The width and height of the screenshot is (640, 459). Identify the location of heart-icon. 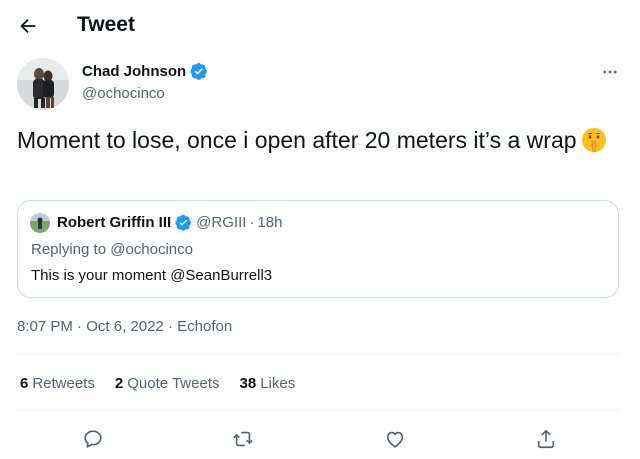
(395, 439).